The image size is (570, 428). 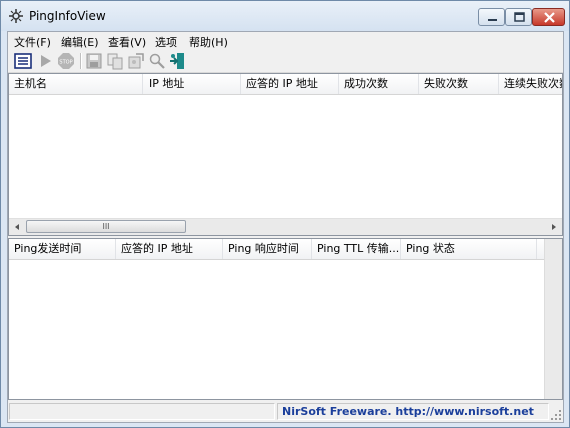 What do you see at coordinates (136, 61) in the screenshot?
I see `html-report-icon` at bounding box center [136, 61].